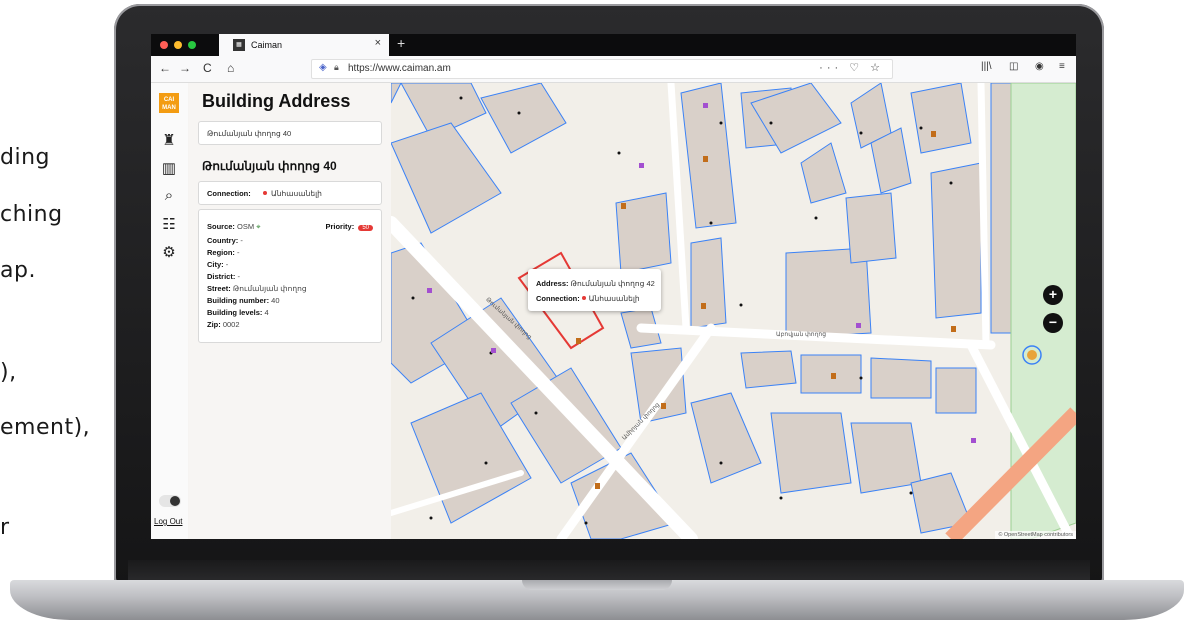  I want to click on priority: Priority: 50, so click(349, 226).